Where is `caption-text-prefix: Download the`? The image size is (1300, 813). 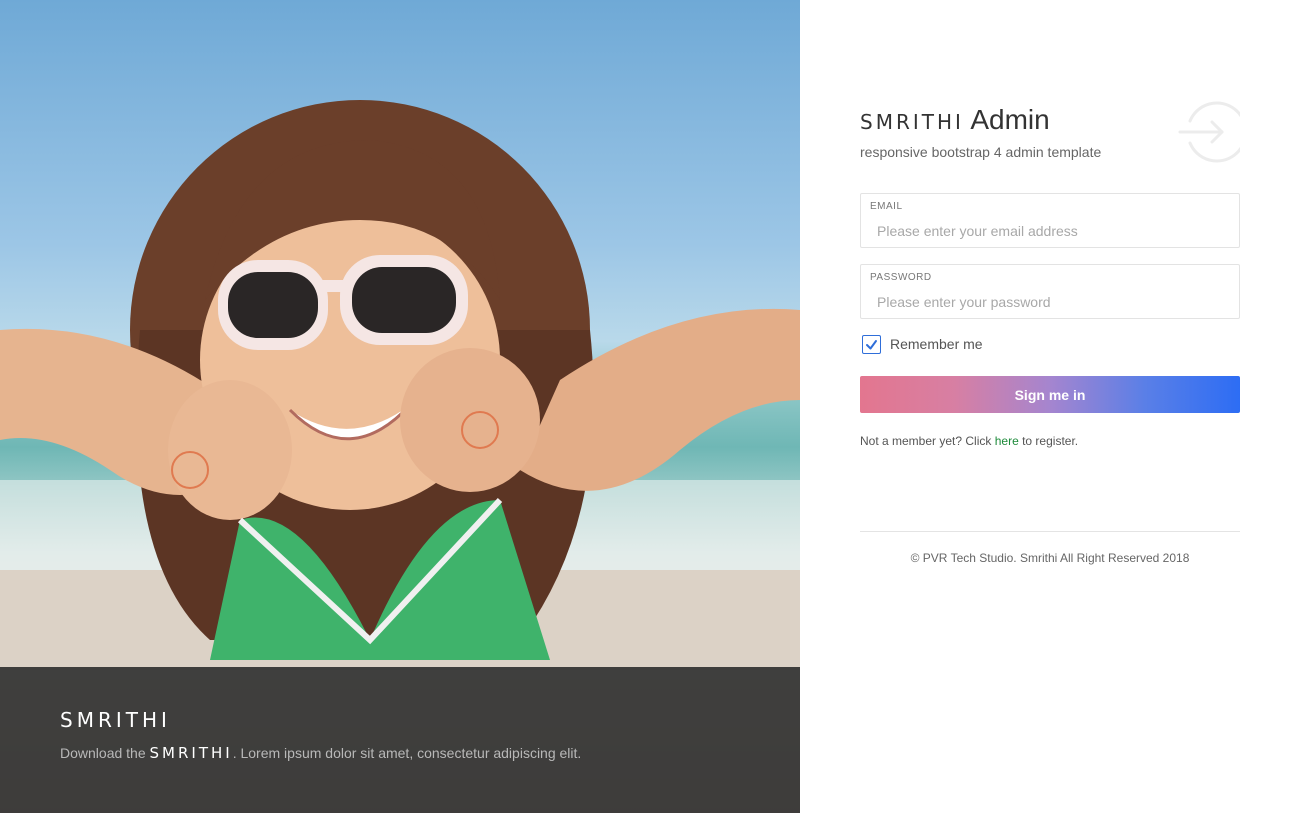 caption-text-prefix: Download the is located at coordinates (103, 753).